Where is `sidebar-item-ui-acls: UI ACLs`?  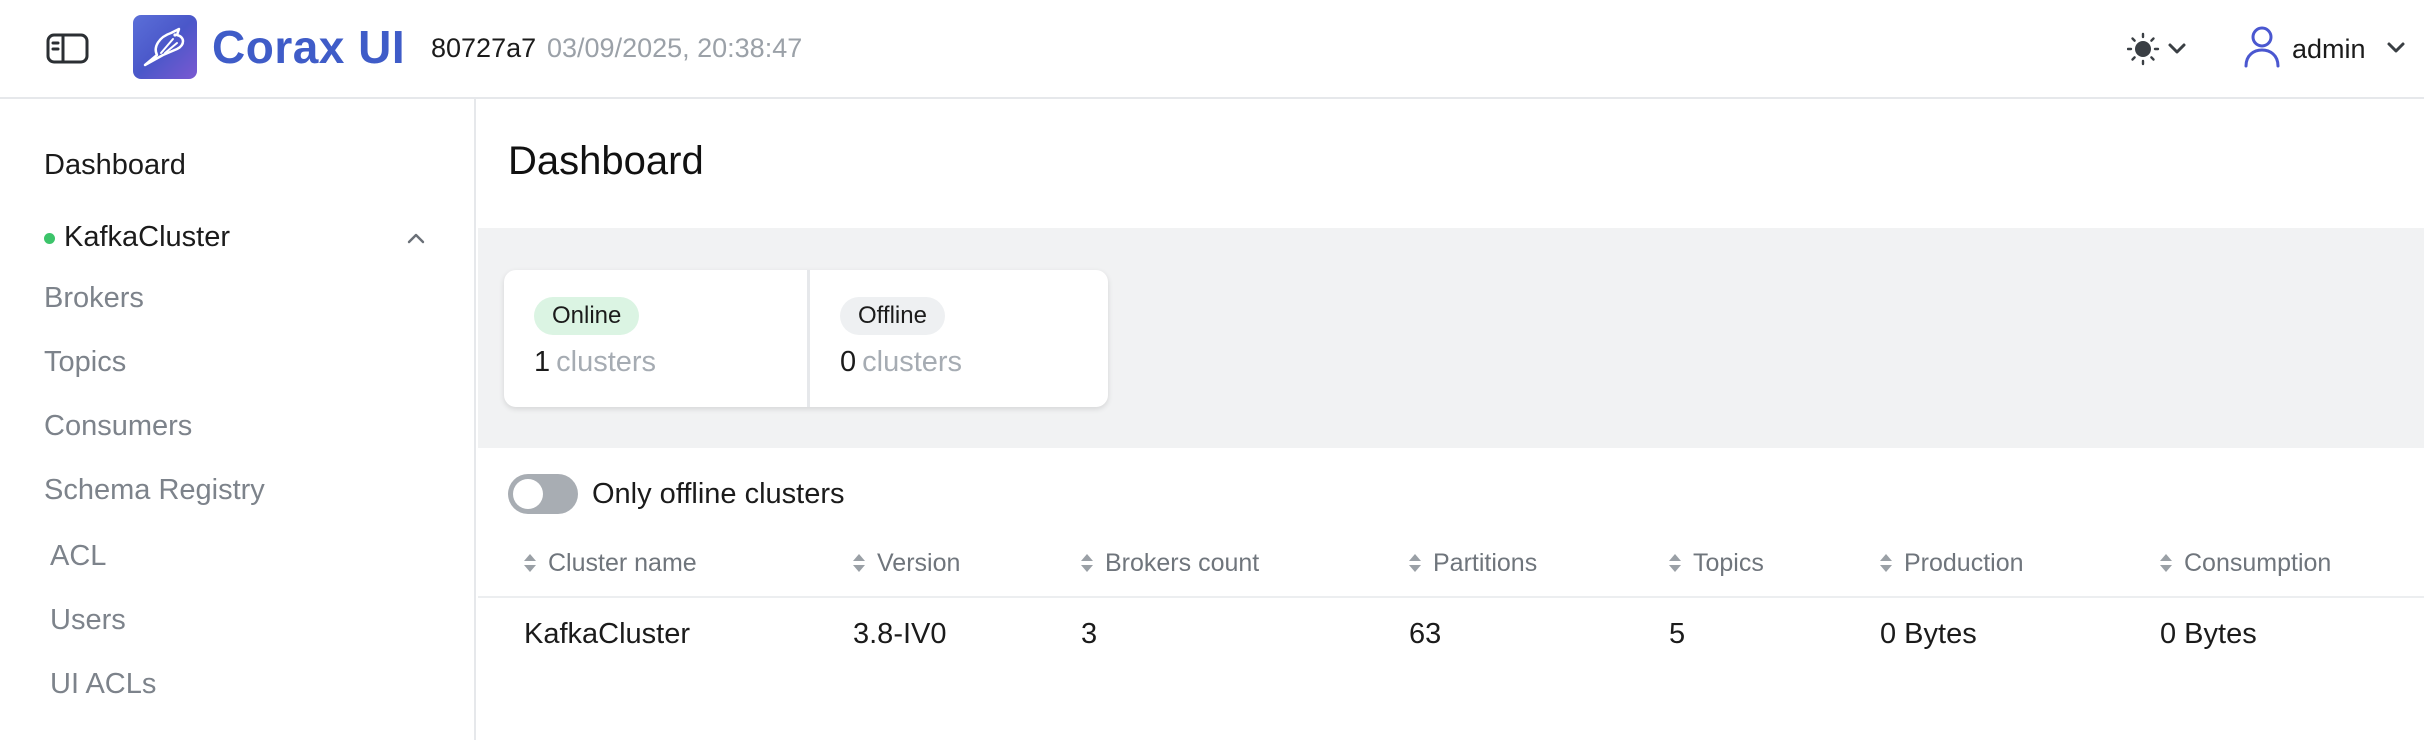 sidebar-item-ui-acls: UI ACLs is located at coordinates (103, 684).